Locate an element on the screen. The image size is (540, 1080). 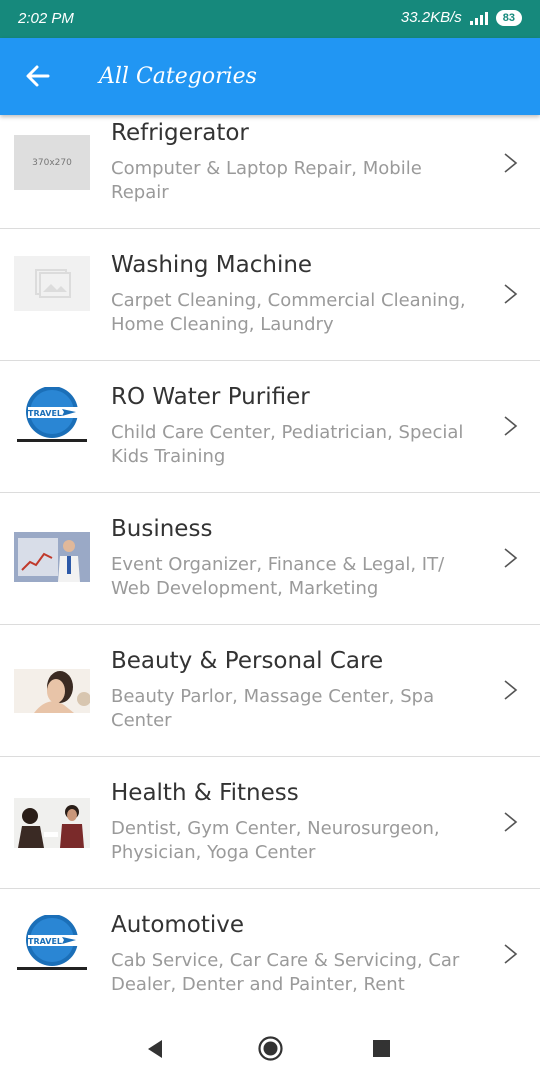
status-bar: 2:02 PM 33.2KB/s 83 is located at coordinates (270, 19).